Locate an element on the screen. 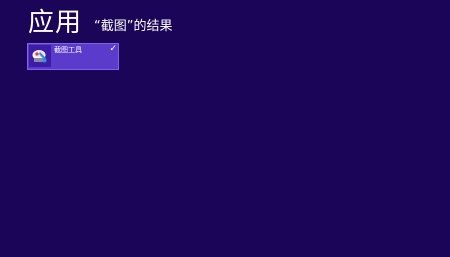 The height and width of the screenshot is (257, 450). results-header: 应用 “截图”的结果 is located at coordinates (100, 20).